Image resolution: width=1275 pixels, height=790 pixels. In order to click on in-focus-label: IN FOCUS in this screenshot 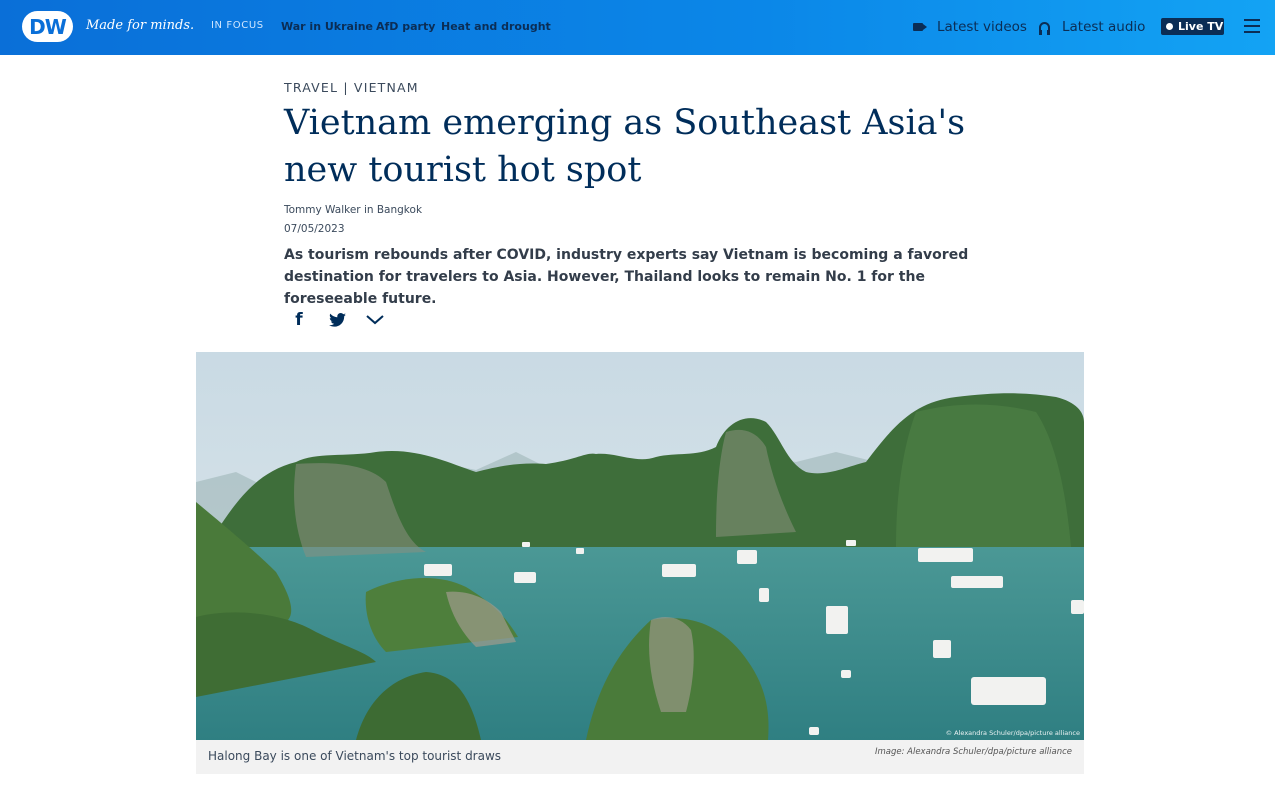, I will do `click(237, 25)`.